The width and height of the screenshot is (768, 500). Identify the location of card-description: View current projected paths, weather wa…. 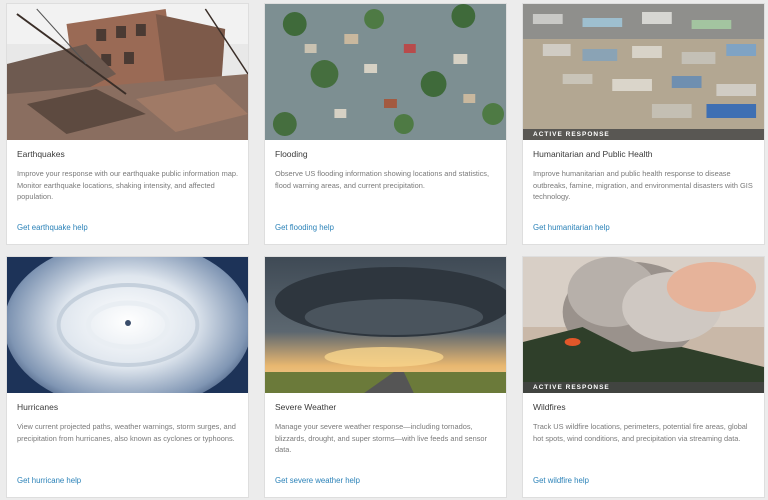
(126, 432).